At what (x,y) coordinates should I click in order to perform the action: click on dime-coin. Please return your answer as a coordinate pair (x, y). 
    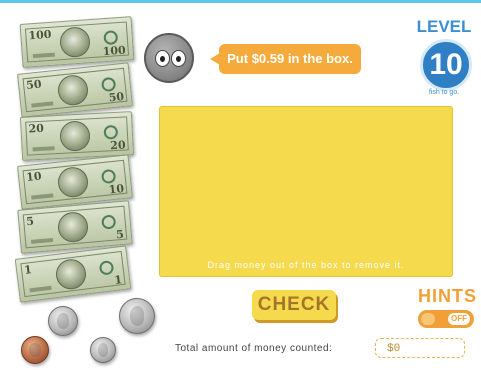
    Looking at the image, I should click on (103, 350).